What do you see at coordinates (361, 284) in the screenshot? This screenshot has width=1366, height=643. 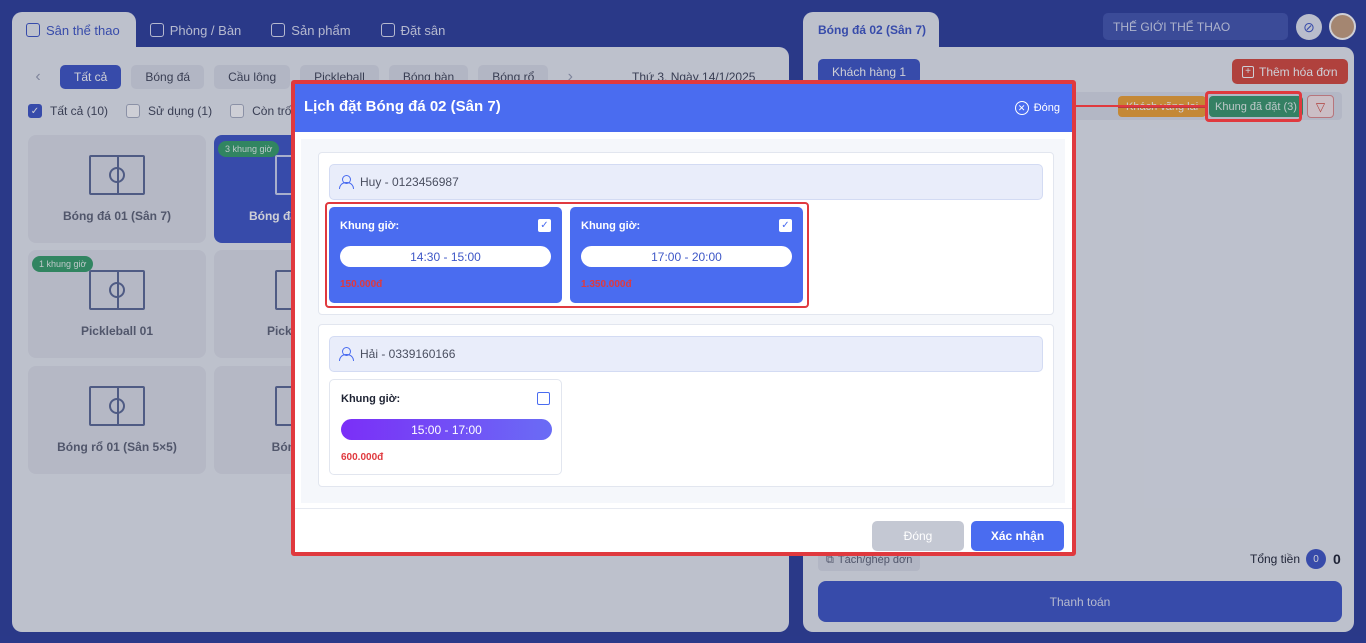 I see `slot-price: 150.000đ` at bounding box center [361, 284].